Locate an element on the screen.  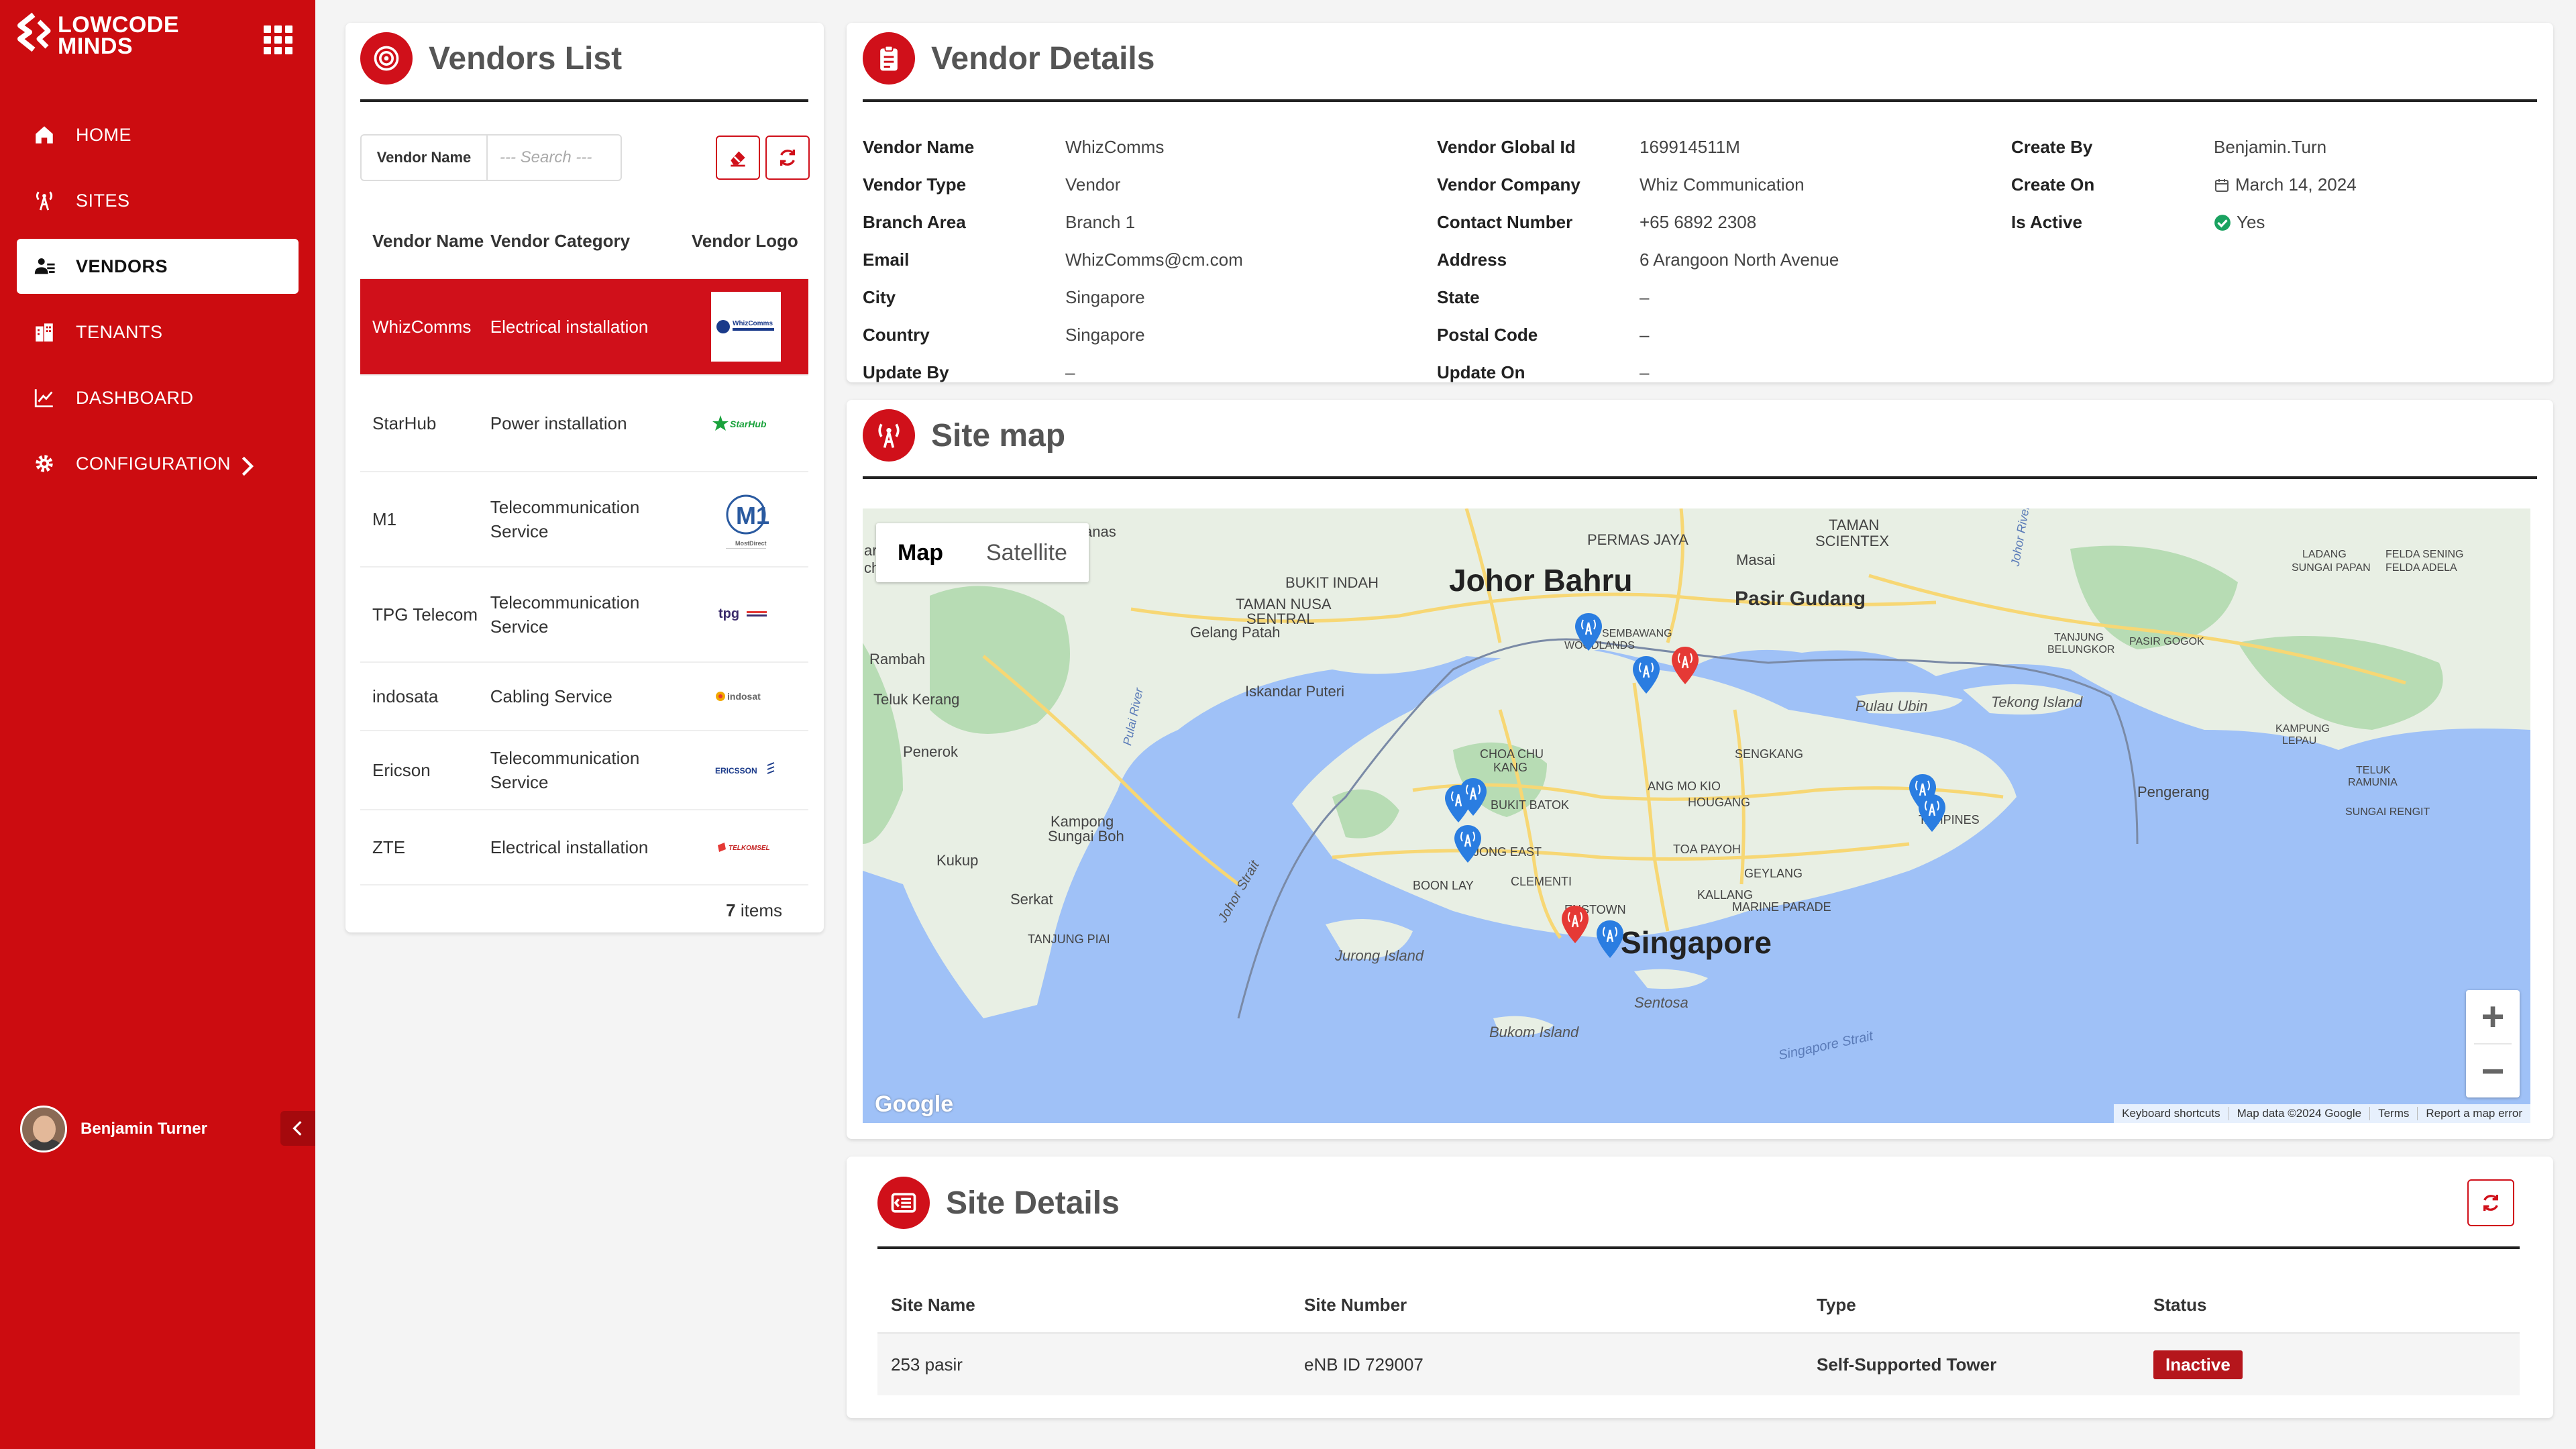
detail-label: City is located at coordinates (879, 297).